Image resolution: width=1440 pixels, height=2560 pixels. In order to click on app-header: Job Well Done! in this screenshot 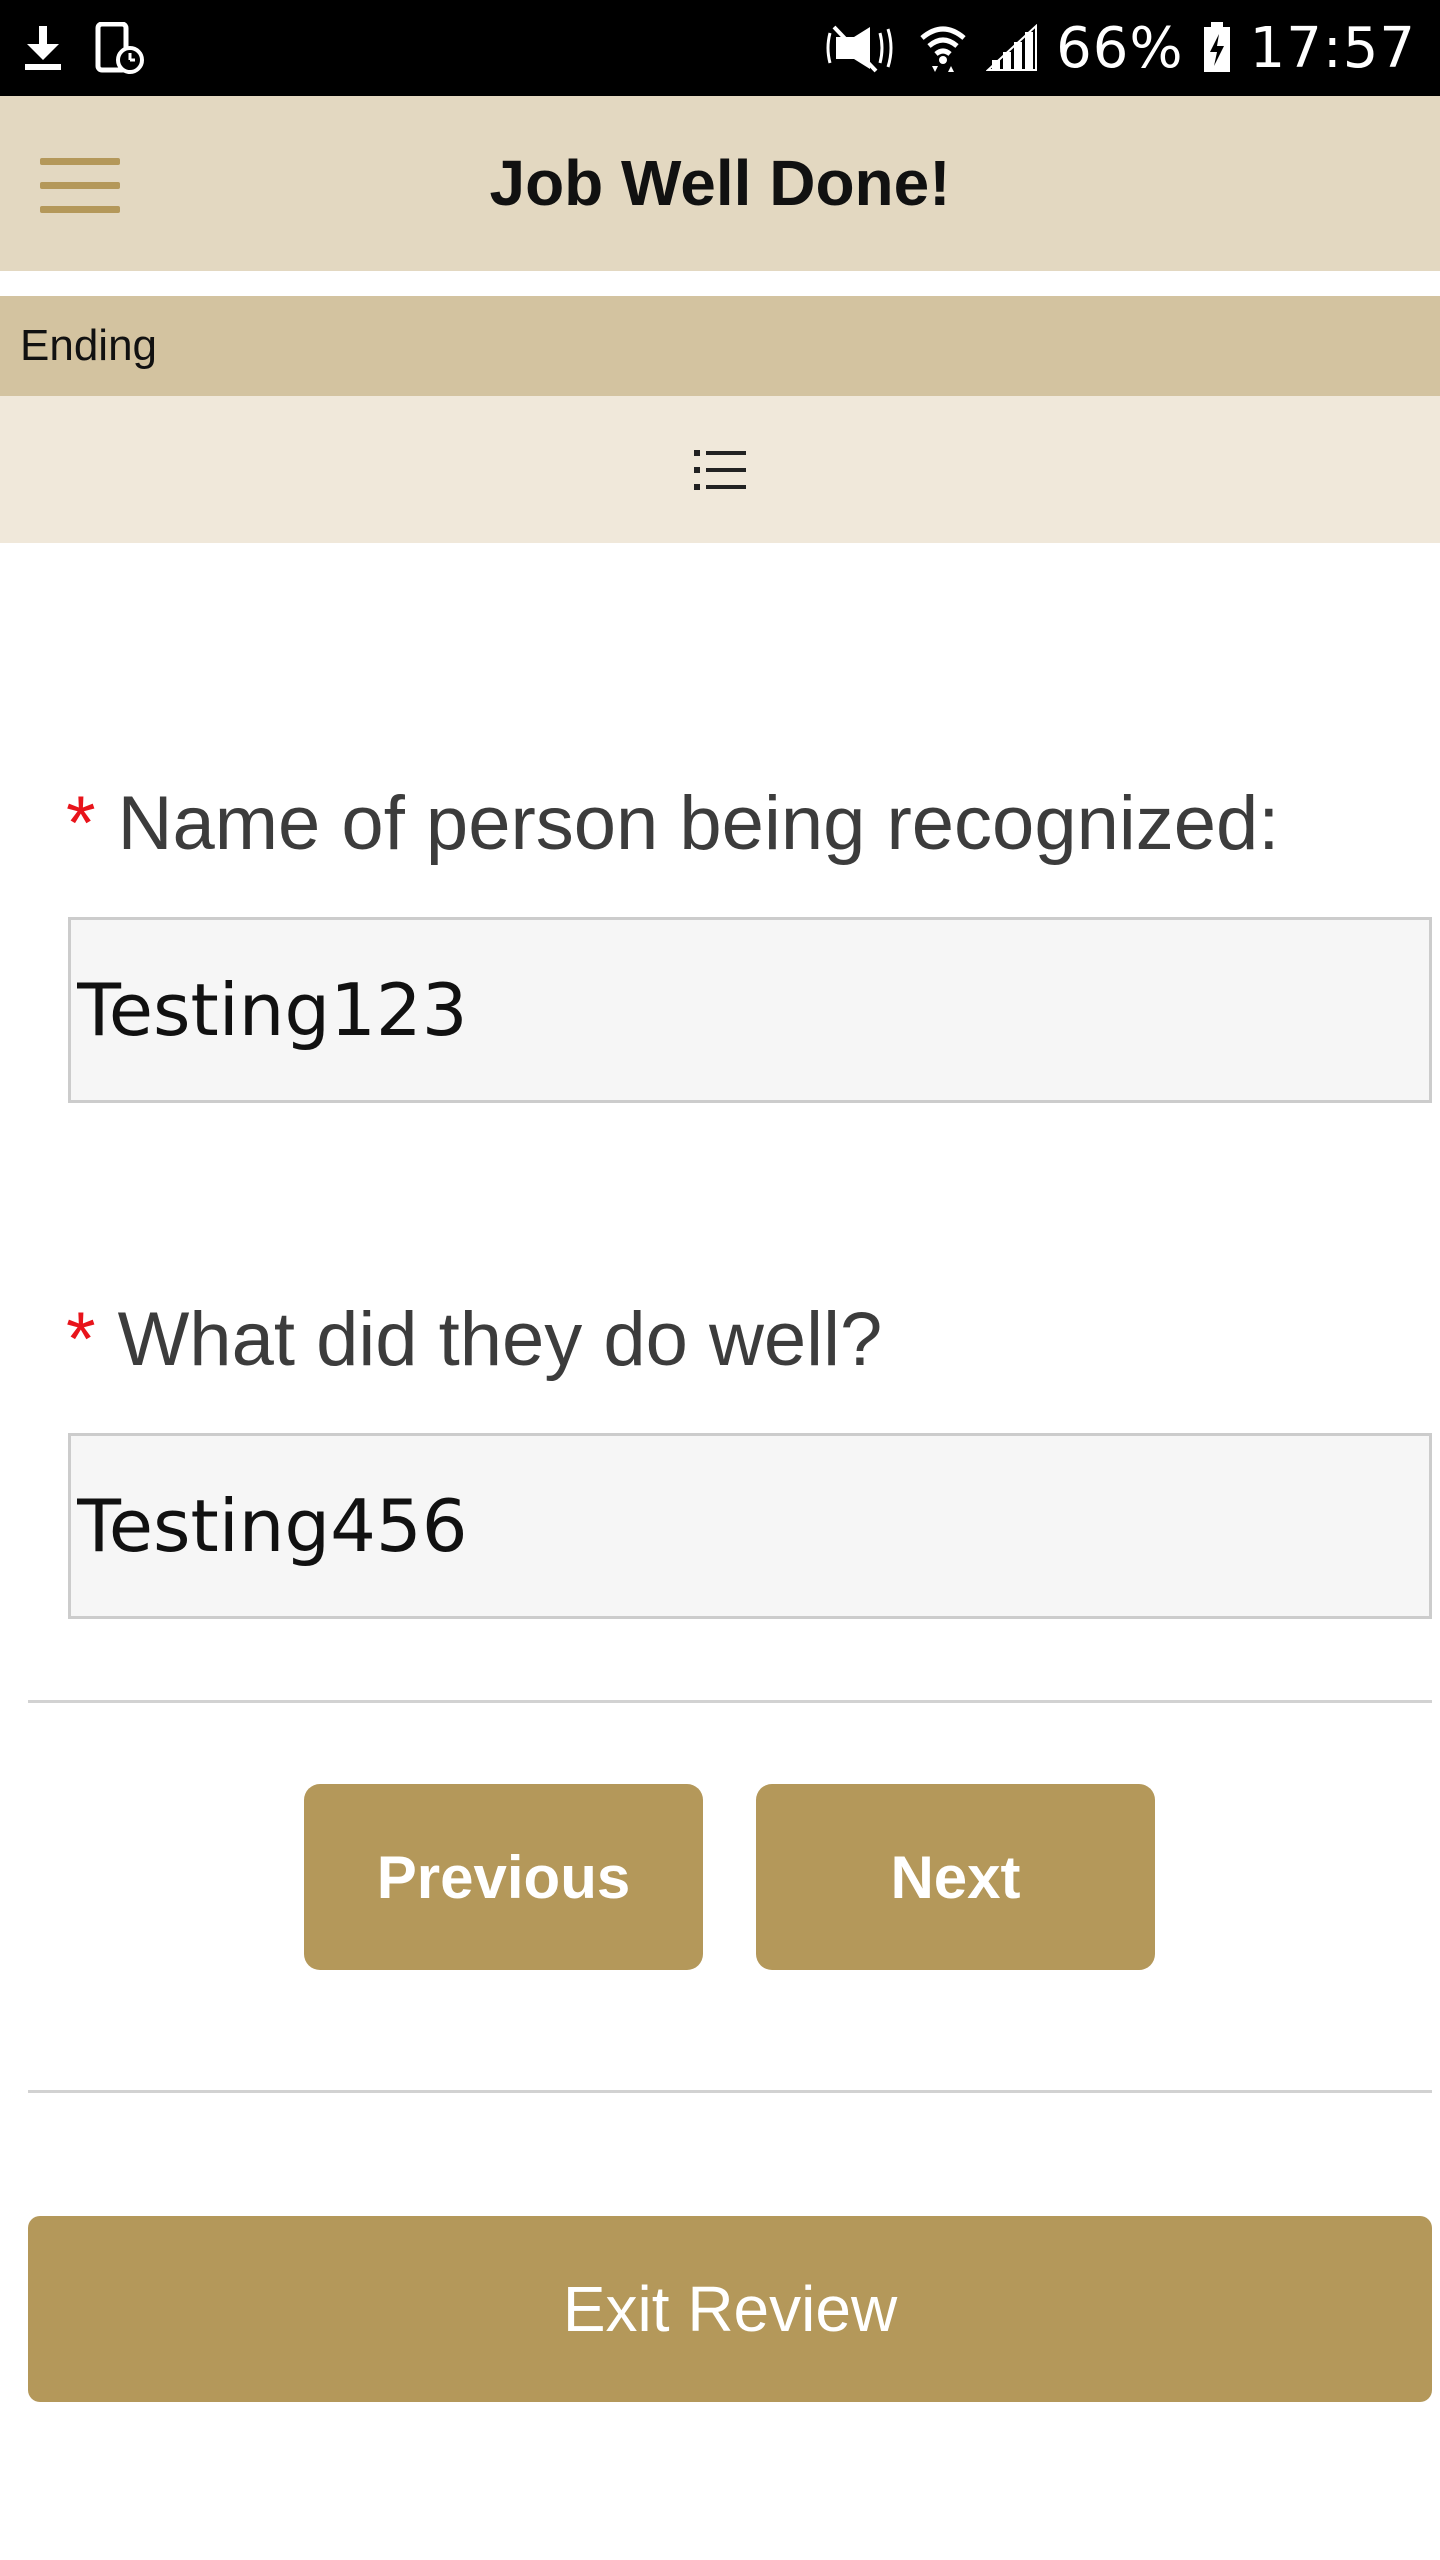, I will do `click(720, 183)`.